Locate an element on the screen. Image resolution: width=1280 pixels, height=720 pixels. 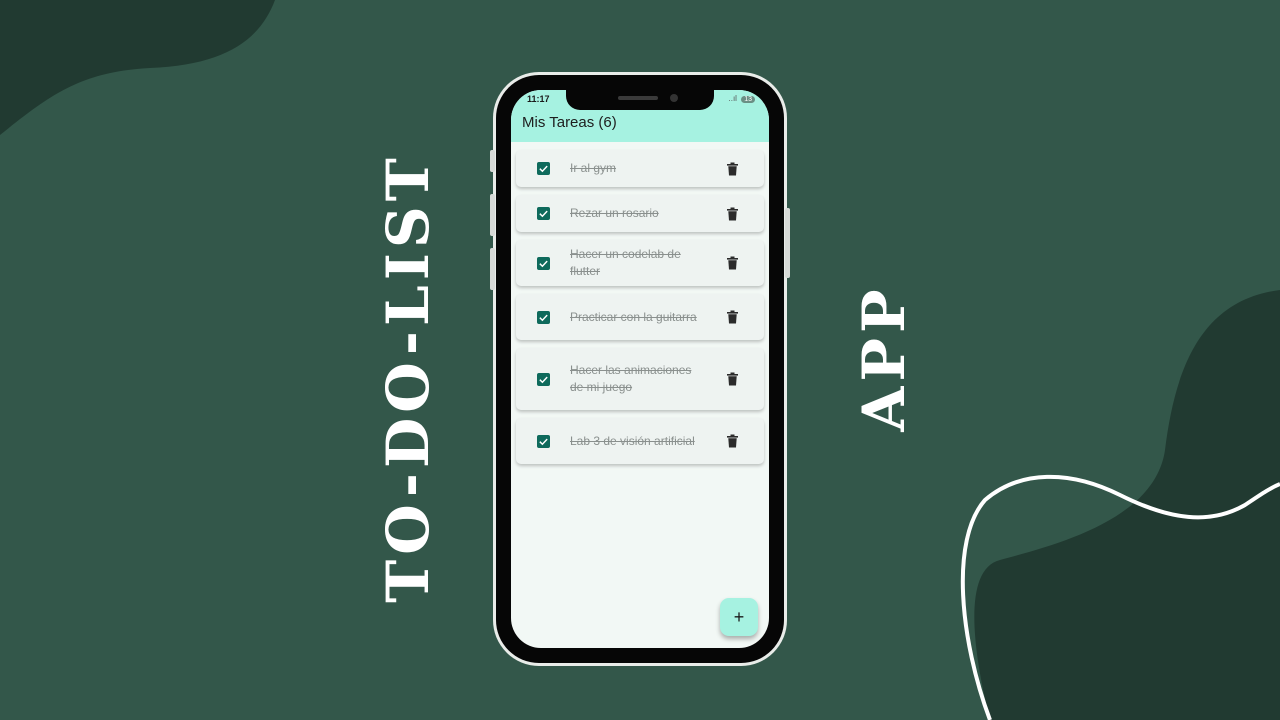
banner-title-left: TO-DO-LIST is located at coordinates (408, 378).